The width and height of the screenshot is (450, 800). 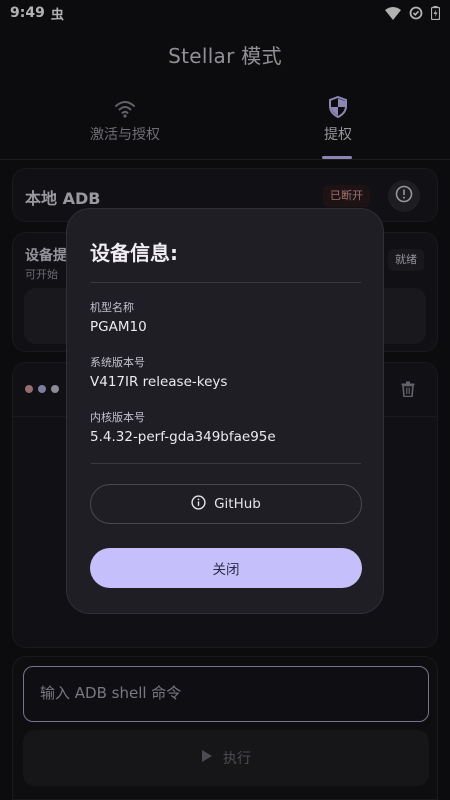 I want to click on github-label: GitHub, so click(x=237, y=504).